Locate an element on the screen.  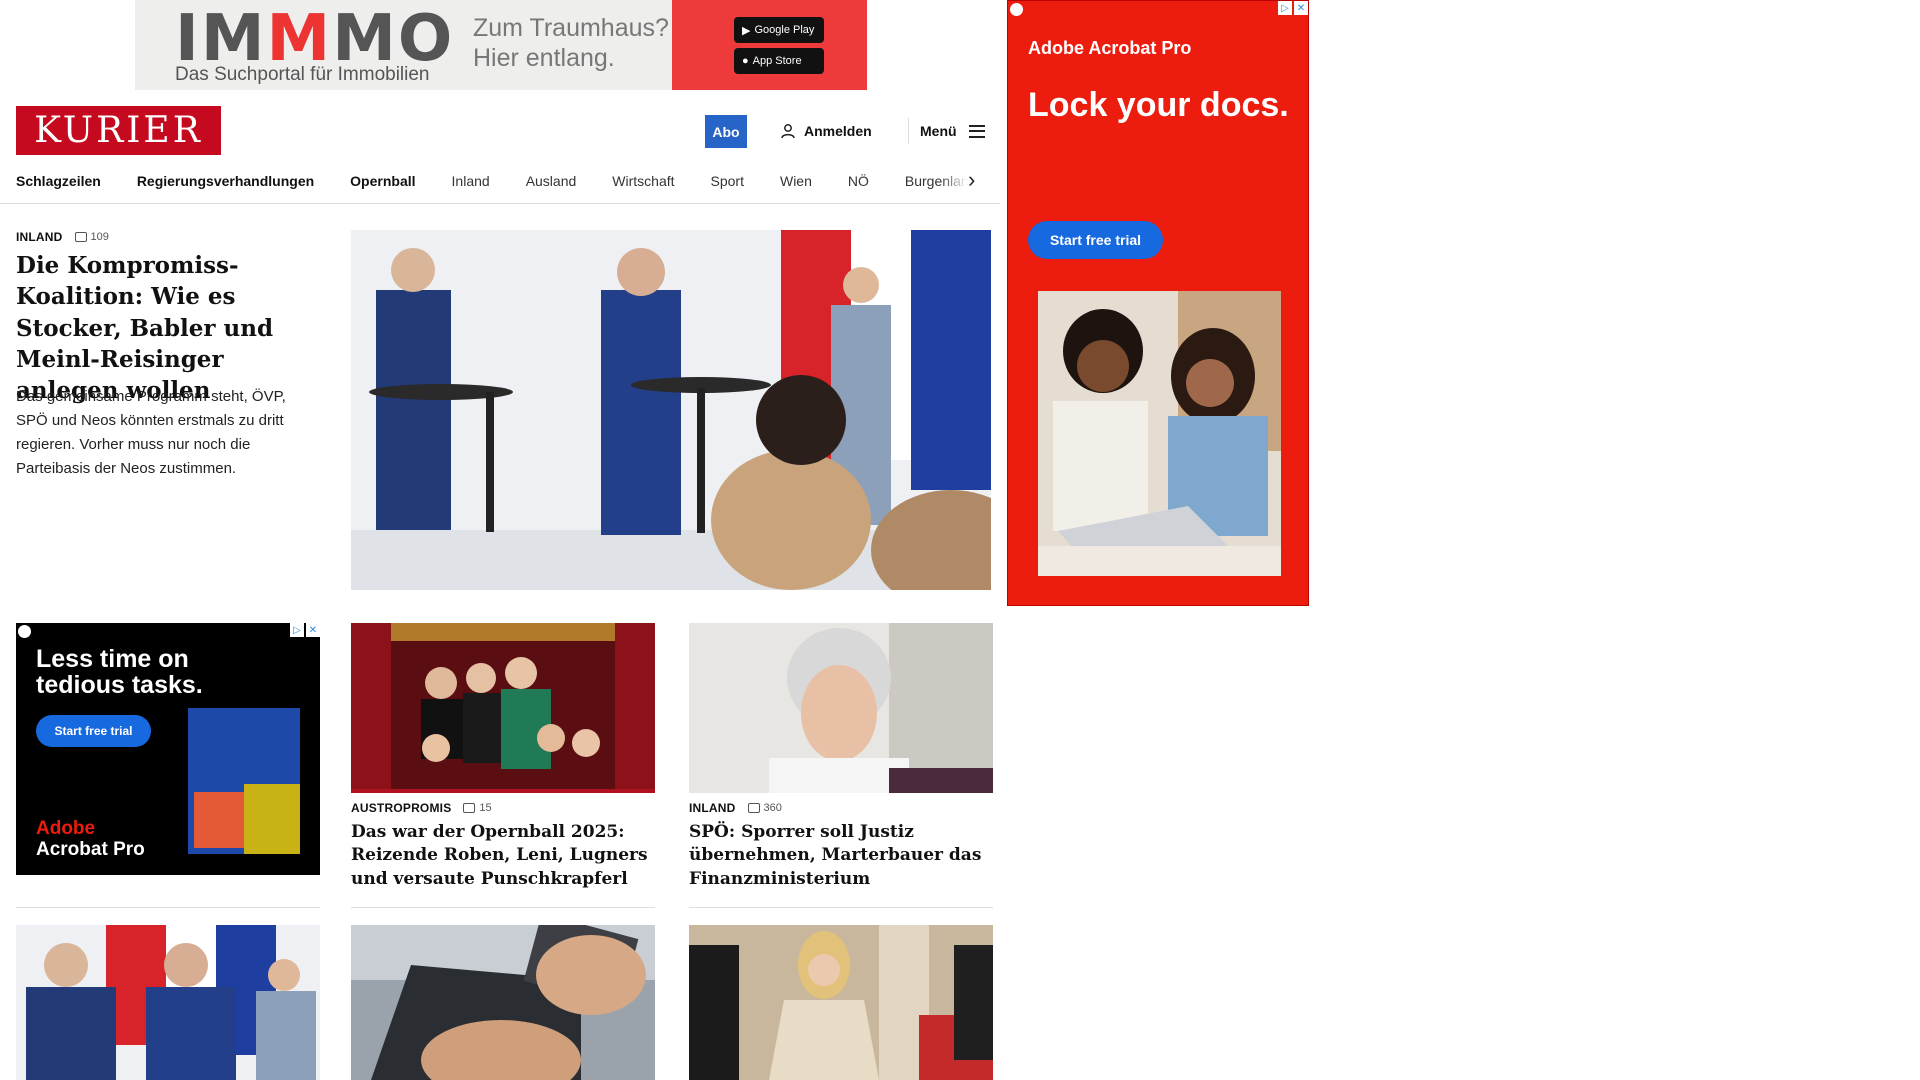
ad-claim: Zum Traumhaus? Hier entlang. is located at coordinates (571, 43).